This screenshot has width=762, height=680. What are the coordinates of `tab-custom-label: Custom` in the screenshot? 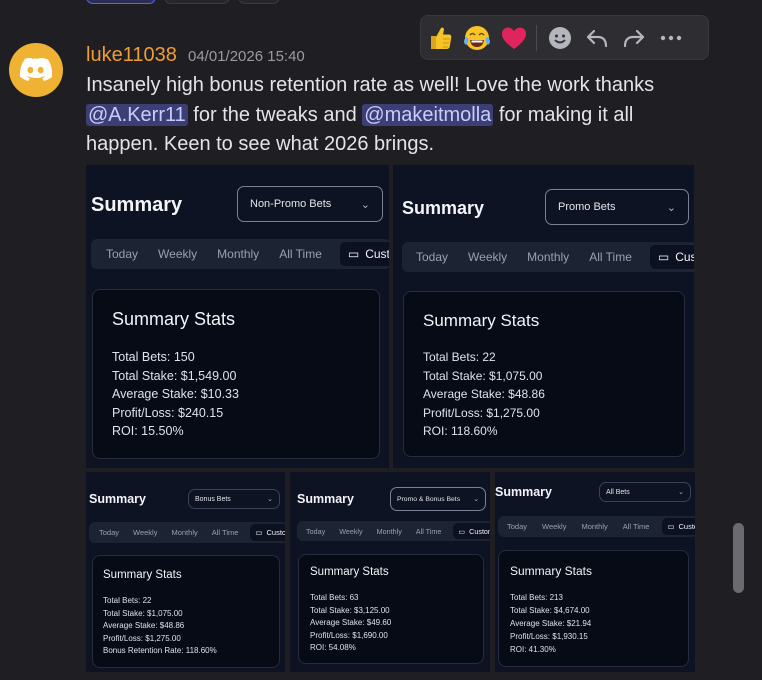 It's located at (684, 257).